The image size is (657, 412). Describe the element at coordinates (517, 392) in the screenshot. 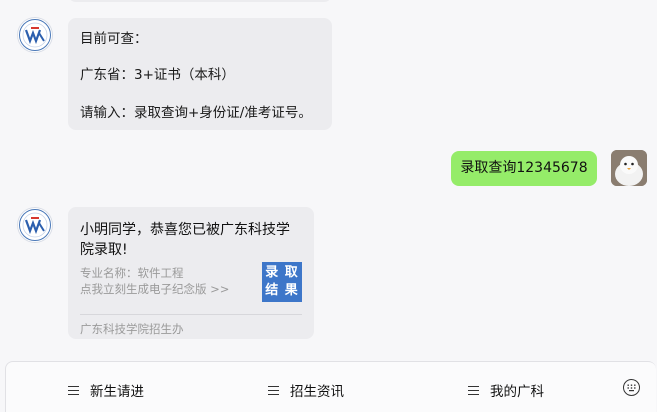

I see `menu-label: 我的广科` at that location.